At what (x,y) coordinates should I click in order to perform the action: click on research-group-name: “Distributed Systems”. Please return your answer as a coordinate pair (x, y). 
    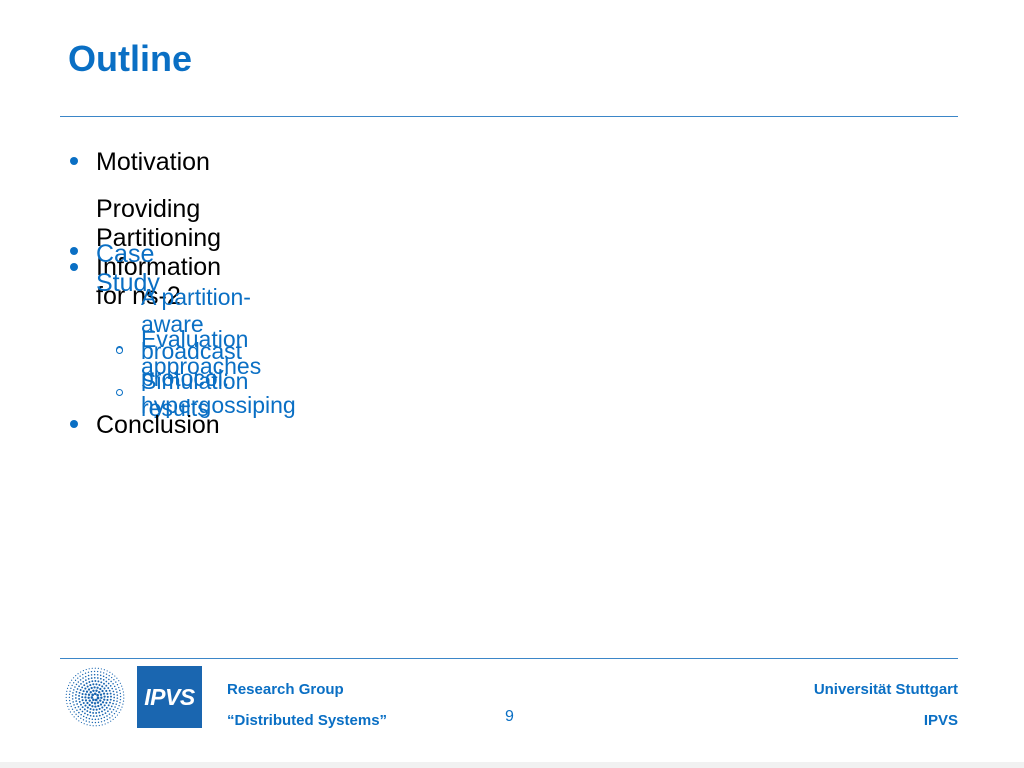
    Looking at the image, I should click on (307, 720).